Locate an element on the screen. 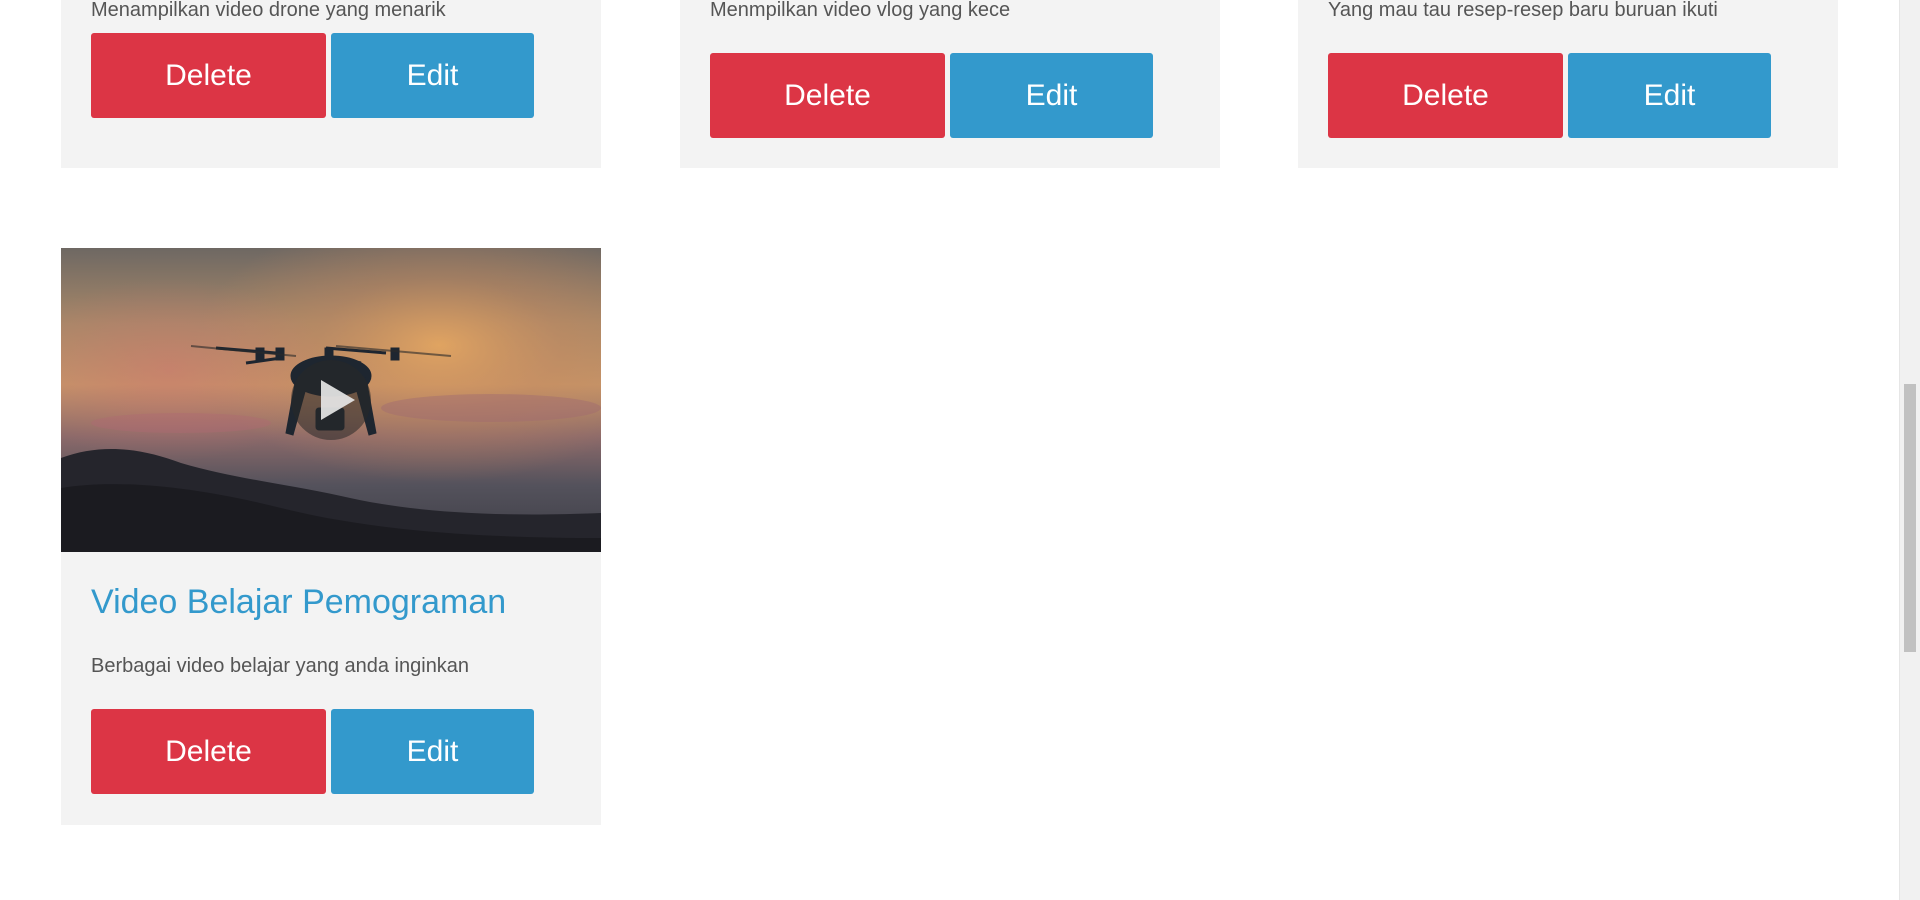 This screenshot has width=1920, height=900. vertical-scrollbar is located at coordinates (1909, 450).